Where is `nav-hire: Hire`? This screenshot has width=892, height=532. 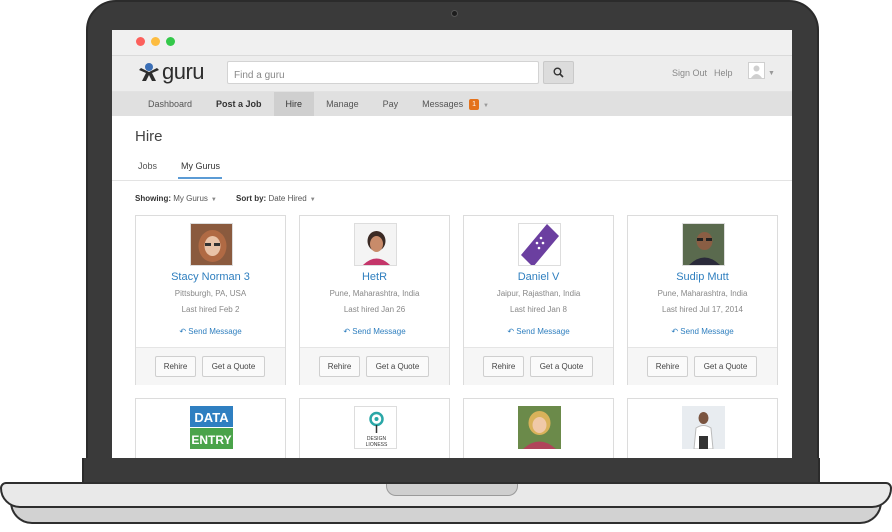 nav-hire: Hire is located at coordinates (294, 104).